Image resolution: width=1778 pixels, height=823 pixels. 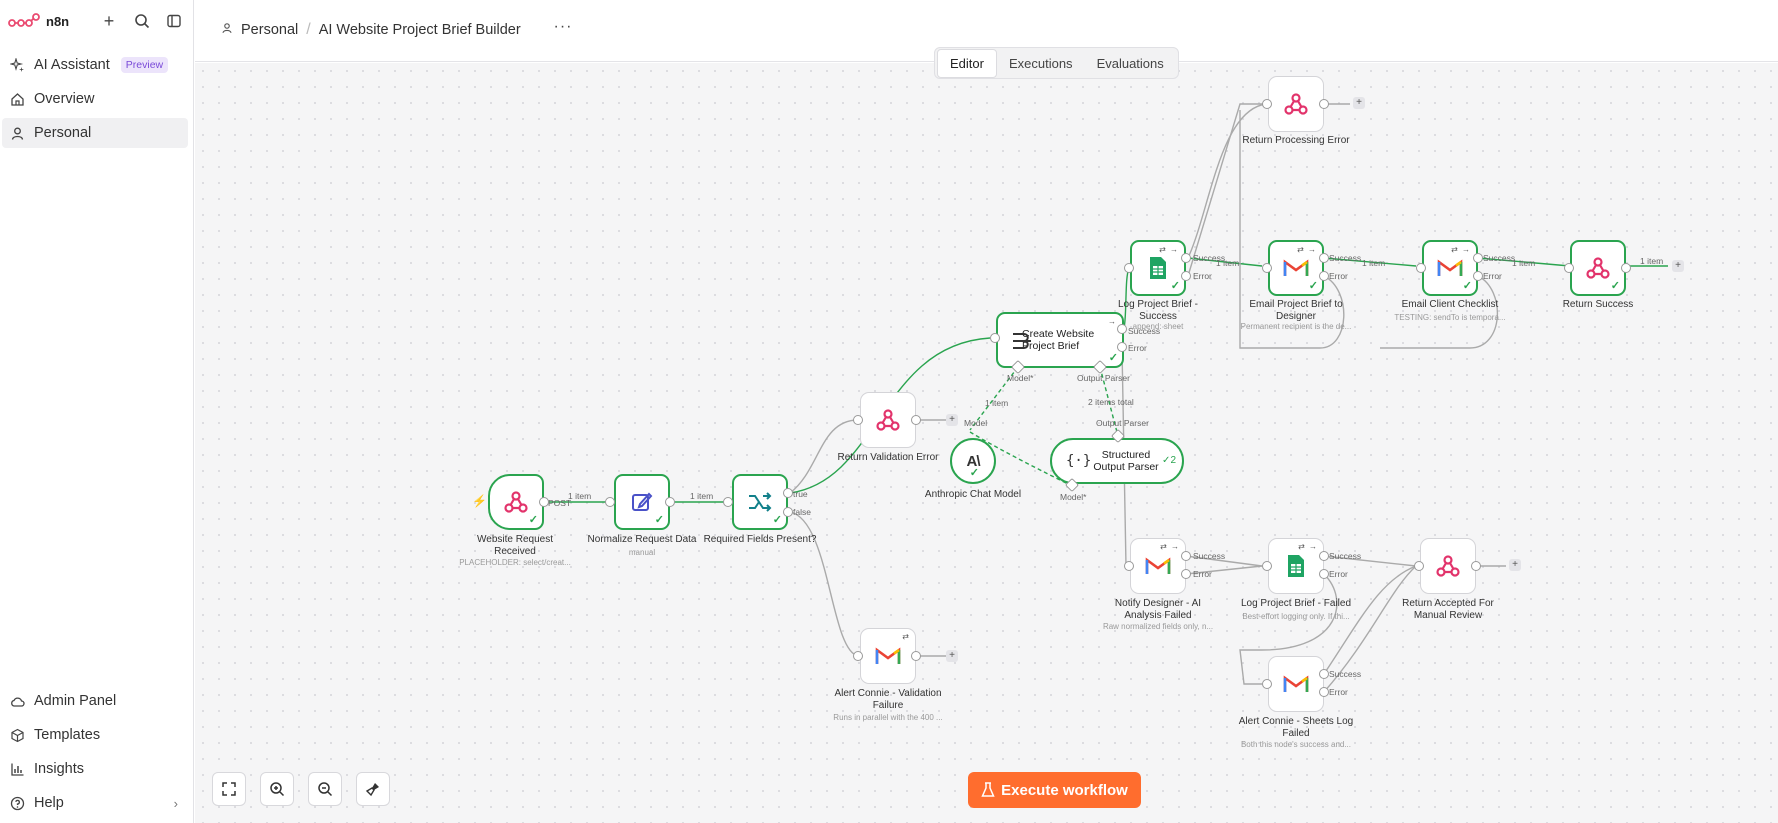 I want to click on trigger-bolt-icon: ⚡, so click(x=479, y=501).